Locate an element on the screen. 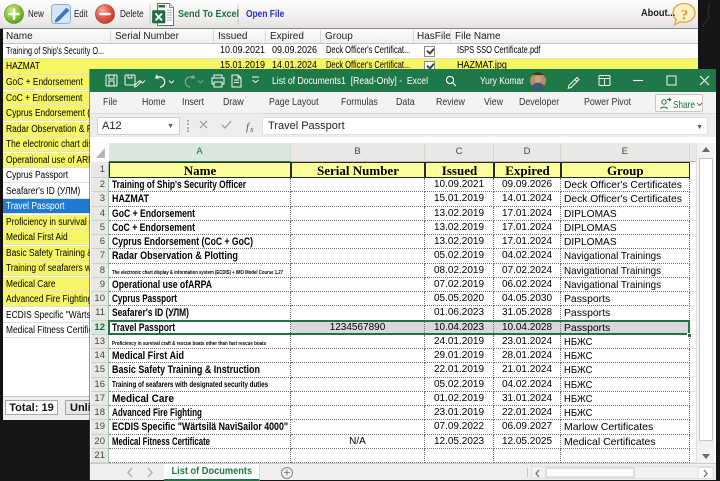 Image resolution: width=720 pixels, height=481 pixels. svg-text: Yury Komar is located at coordinates (502, 81).